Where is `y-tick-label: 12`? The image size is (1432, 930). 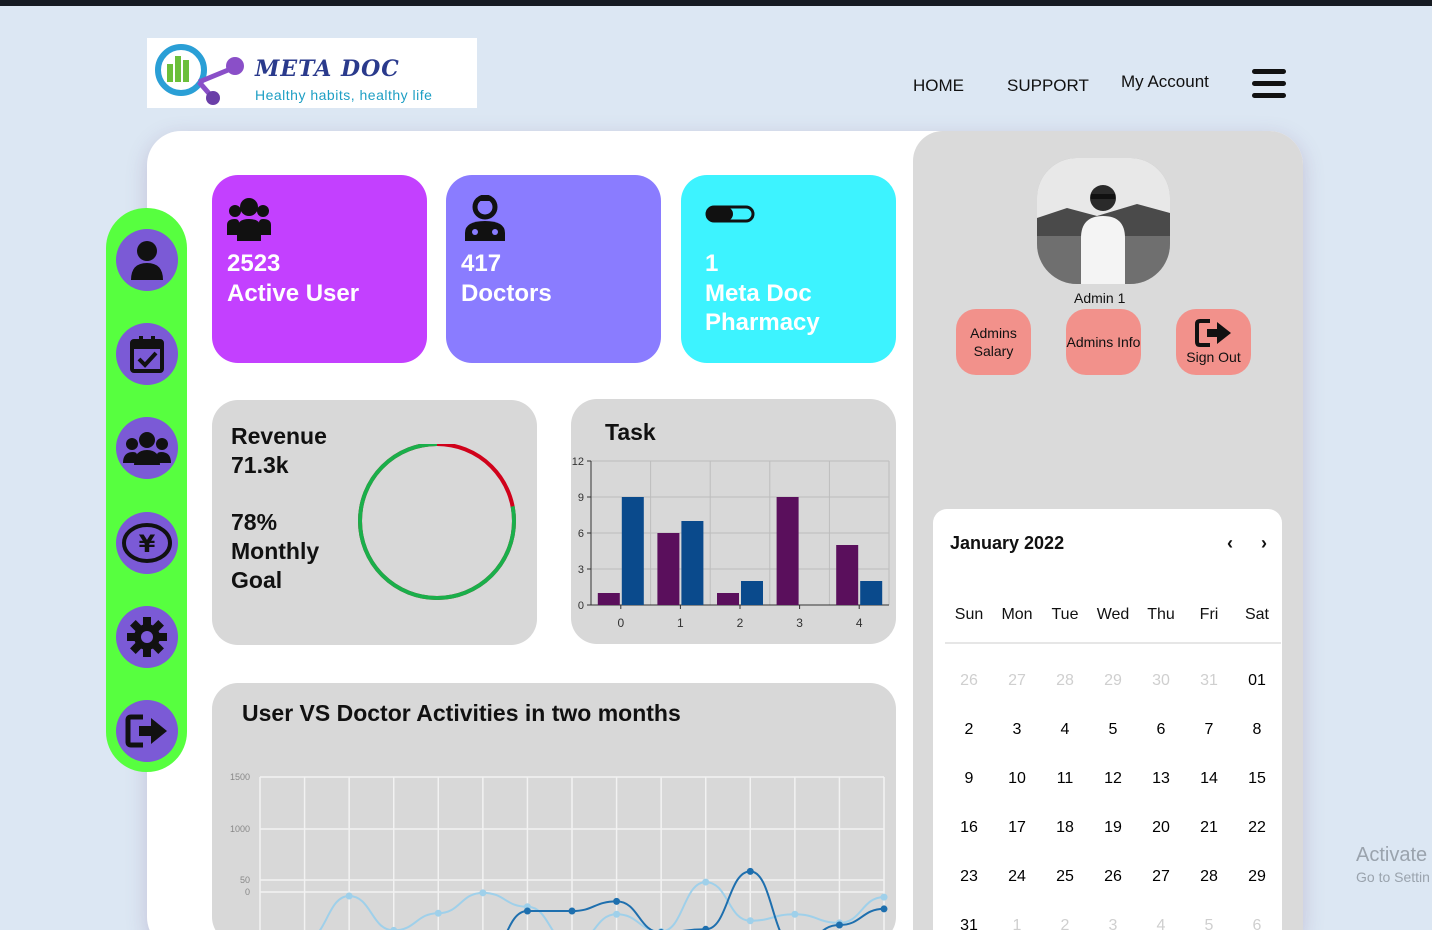
y-tick-label: 12 is located at coordinates (578, 462).